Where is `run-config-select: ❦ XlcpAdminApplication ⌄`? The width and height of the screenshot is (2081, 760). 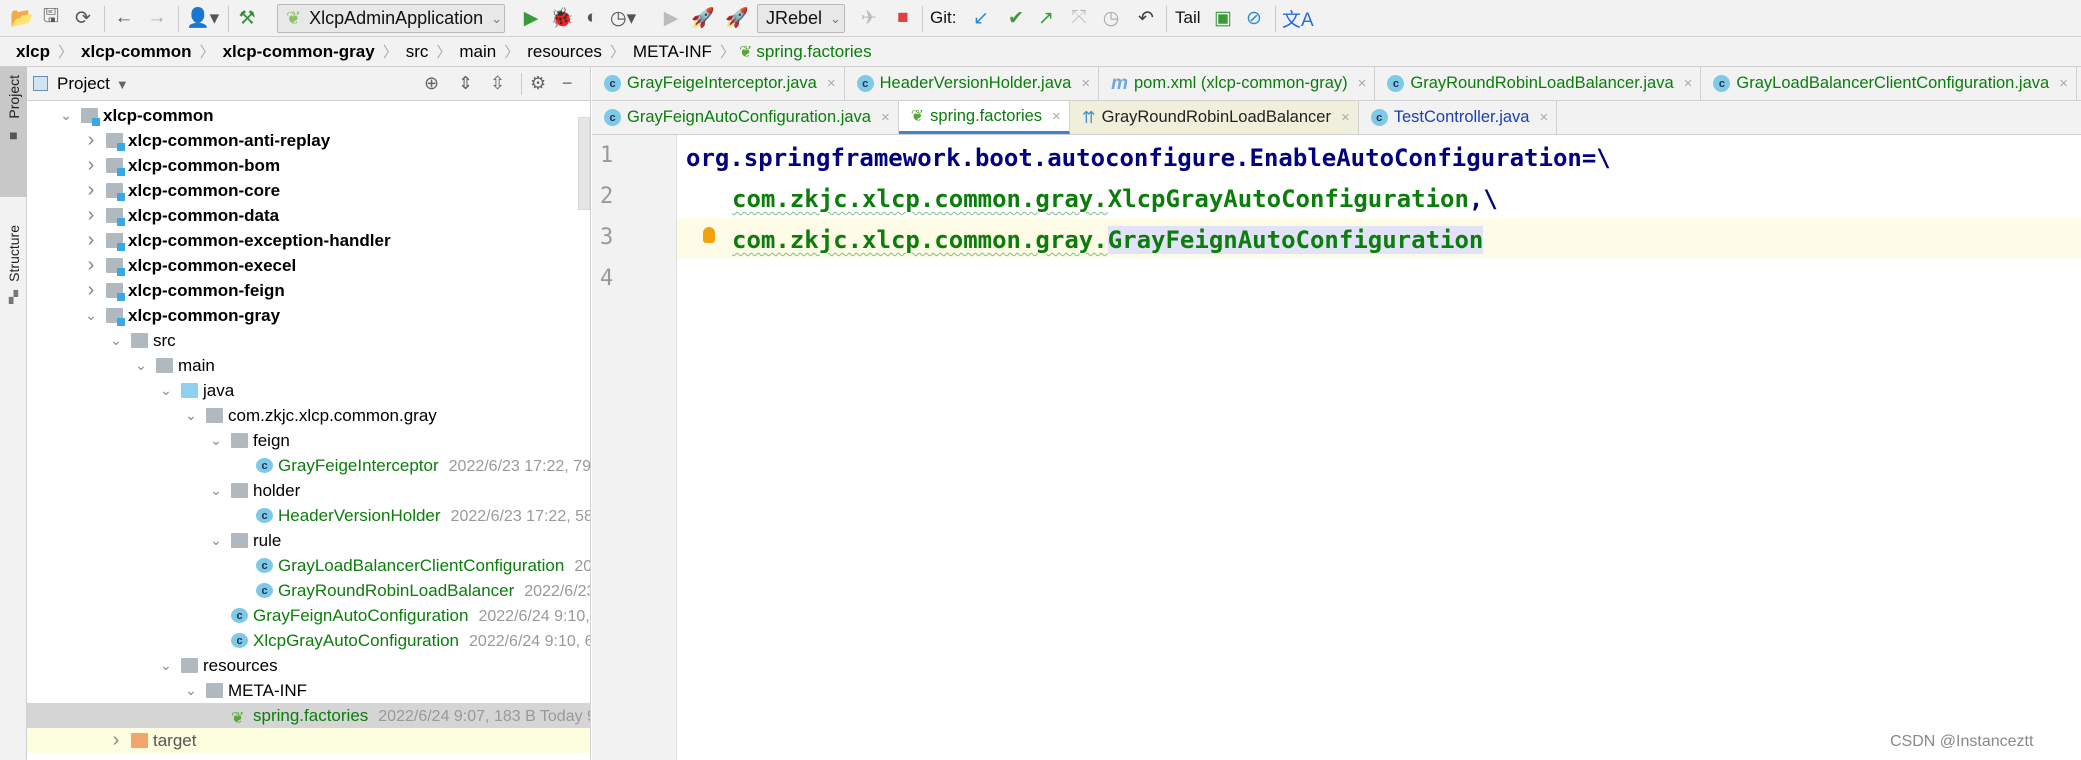
run-config-select: ❦ XlcpAdminApplication ⌄ is located at coordinates (391, 18).